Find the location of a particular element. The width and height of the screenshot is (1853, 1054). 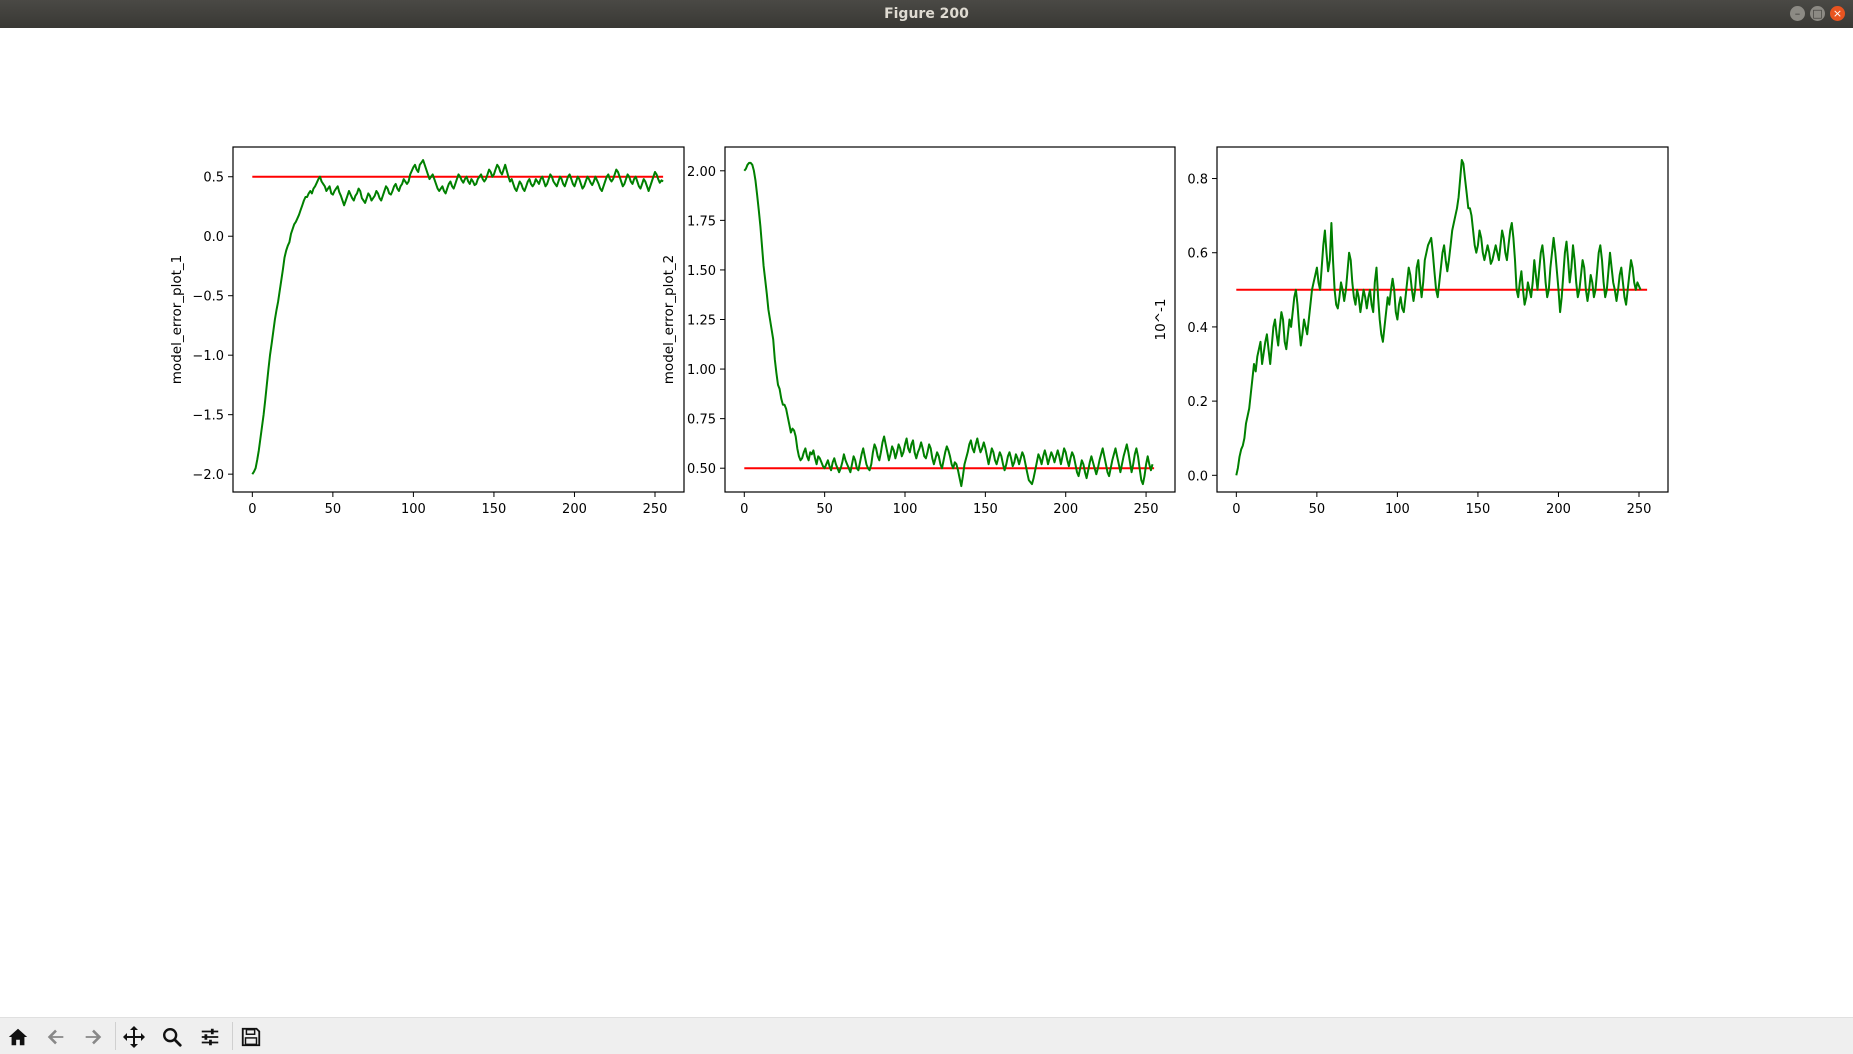

zoom-magnifier-icon is located at coordinates (172, 1037).